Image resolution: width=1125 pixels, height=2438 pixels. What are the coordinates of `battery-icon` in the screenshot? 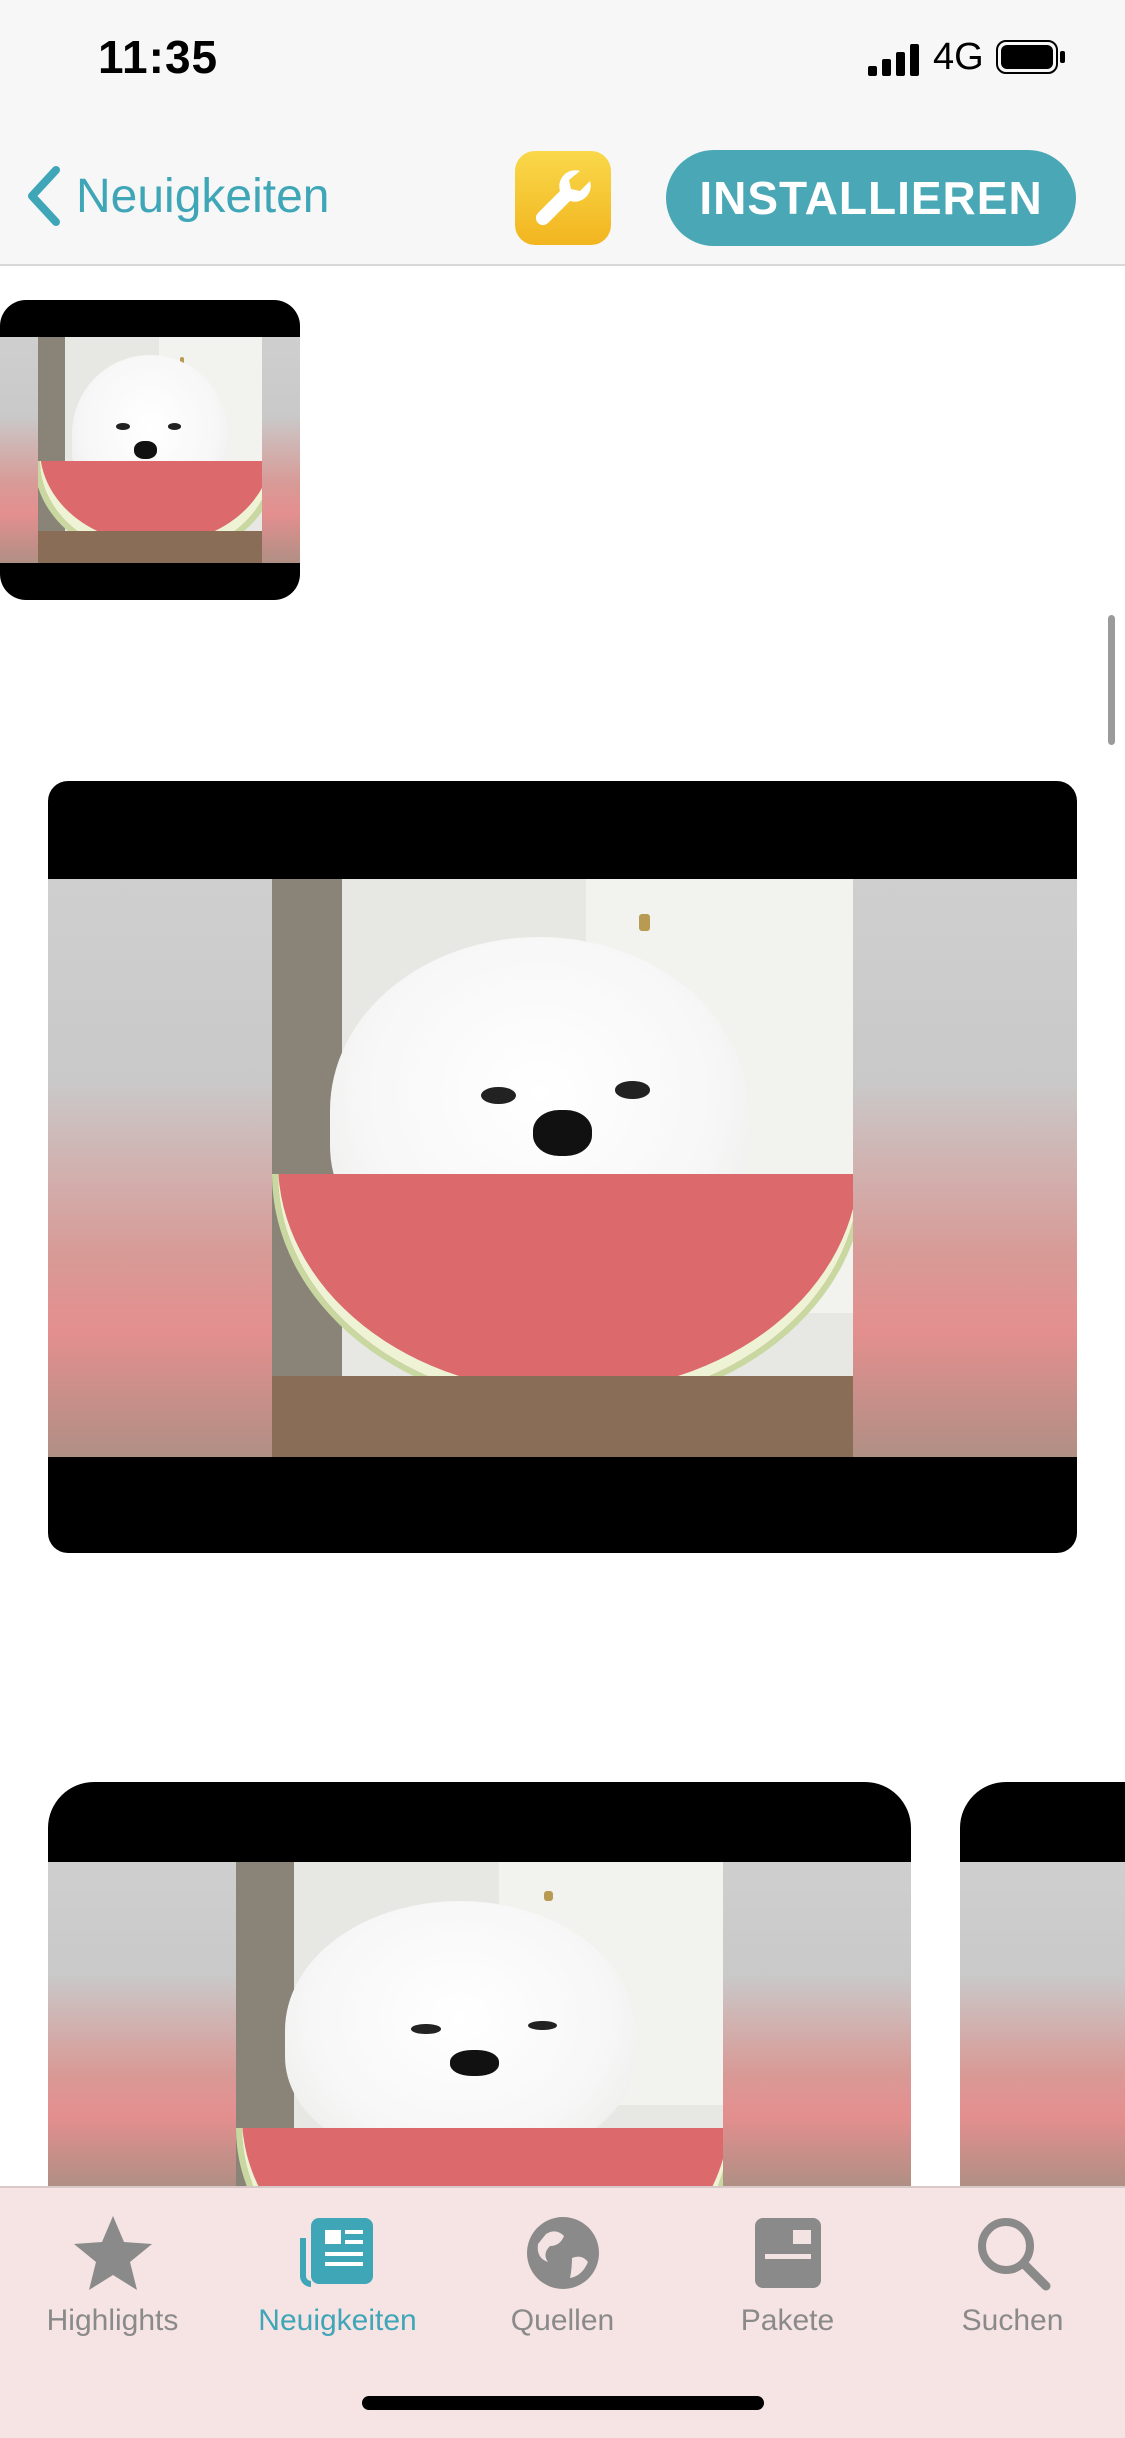 It's located at (1030, 57).